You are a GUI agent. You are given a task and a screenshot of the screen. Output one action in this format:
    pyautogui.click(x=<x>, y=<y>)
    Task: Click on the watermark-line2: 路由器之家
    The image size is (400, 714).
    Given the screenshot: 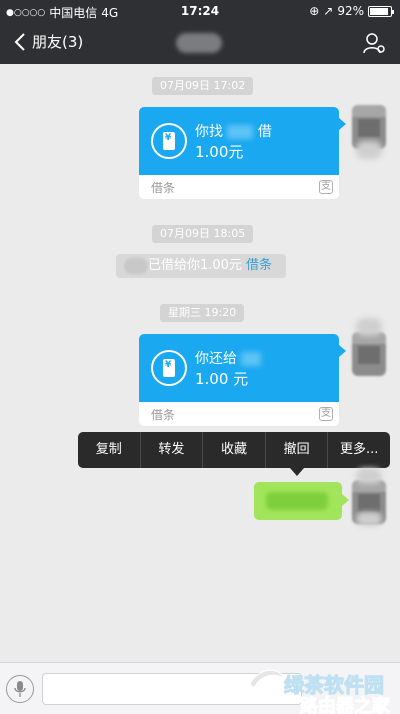 What is the action you would take?
    pyautogui.click(x=345, y=704)
    